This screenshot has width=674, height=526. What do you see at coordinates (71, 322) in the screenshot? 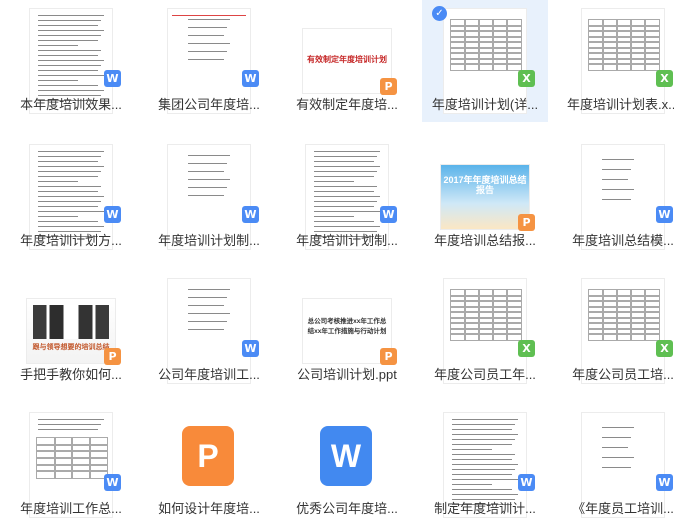
I see `people-photo` at bounding box center [71, 322].